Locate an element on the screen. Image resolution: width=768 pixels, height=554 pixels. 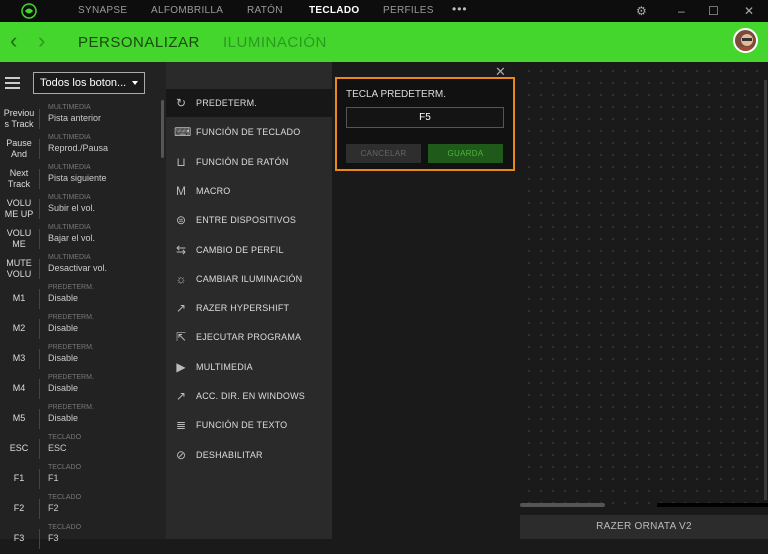
key-row: F3 TECLADO F3 is located at coordinates (80, 539).